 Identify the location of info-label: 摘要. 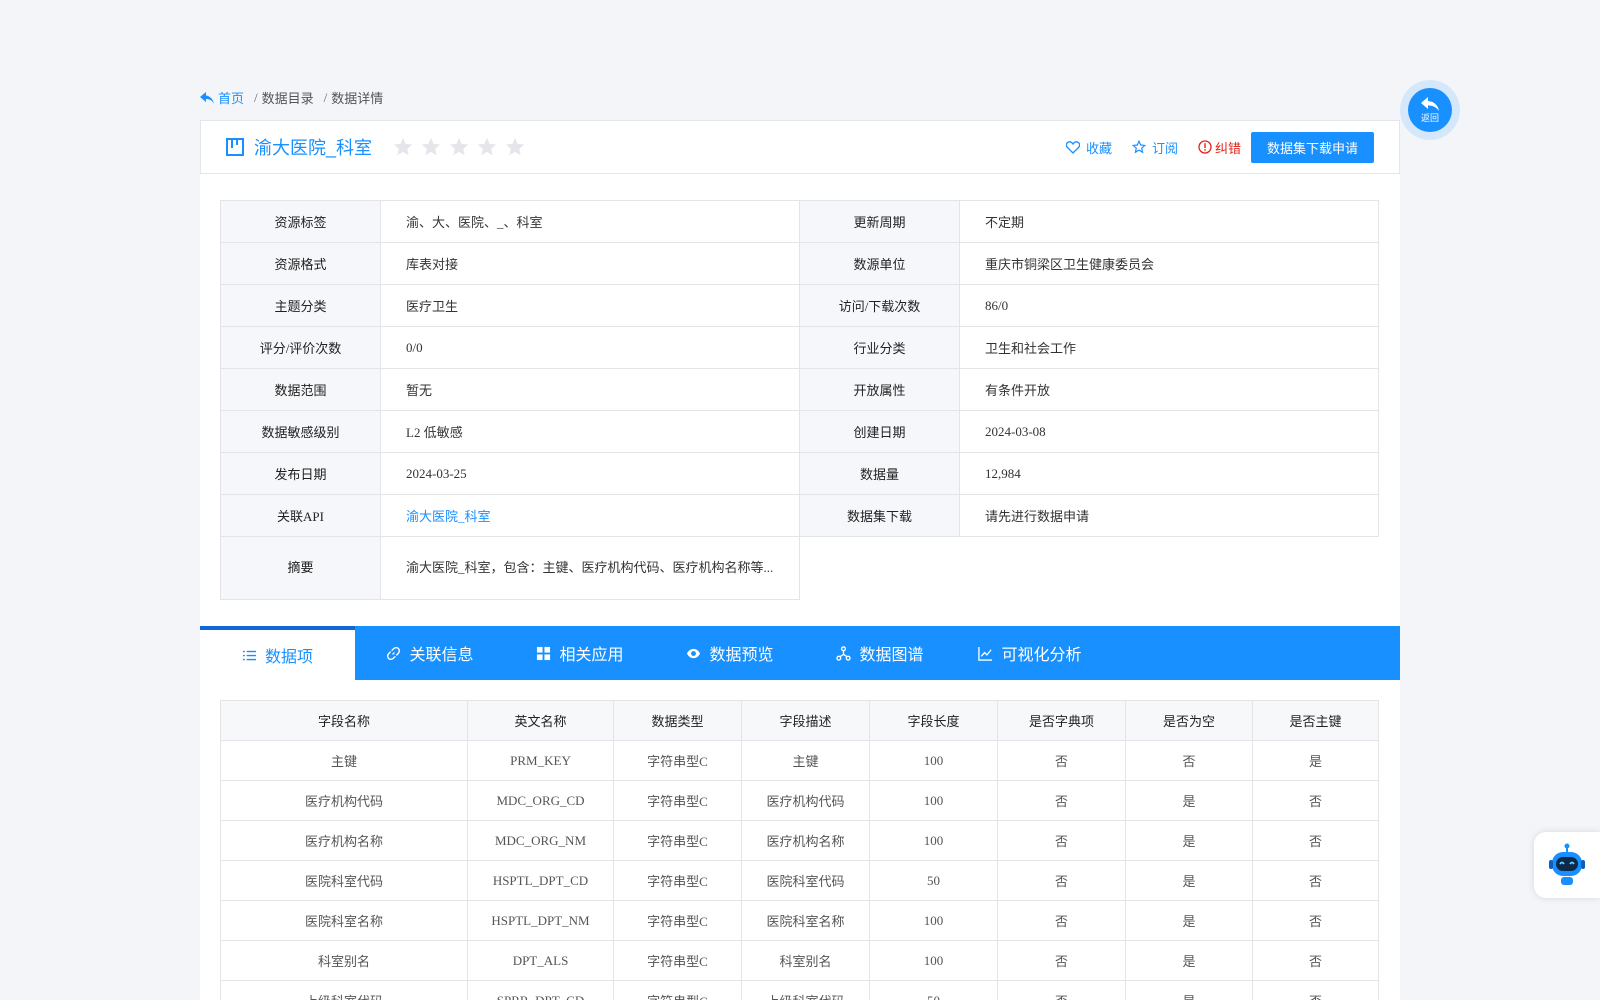
(300, 568).